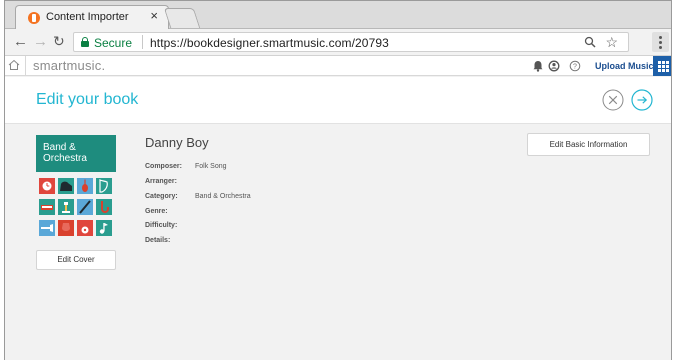  I want to click on detail-row-category: Category: Band & Orchestra, so click(295, 199).